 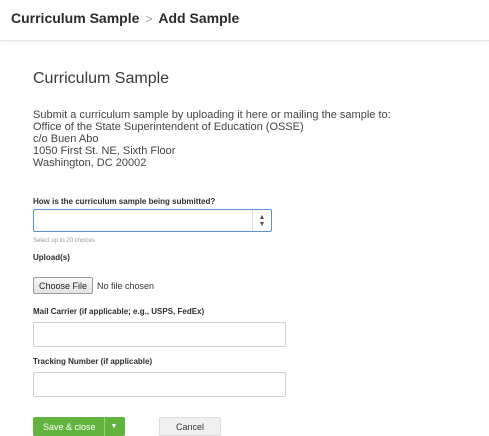 I want to click on submission-method-hint: Select up to 20 choices, so click(x=64, y=241).